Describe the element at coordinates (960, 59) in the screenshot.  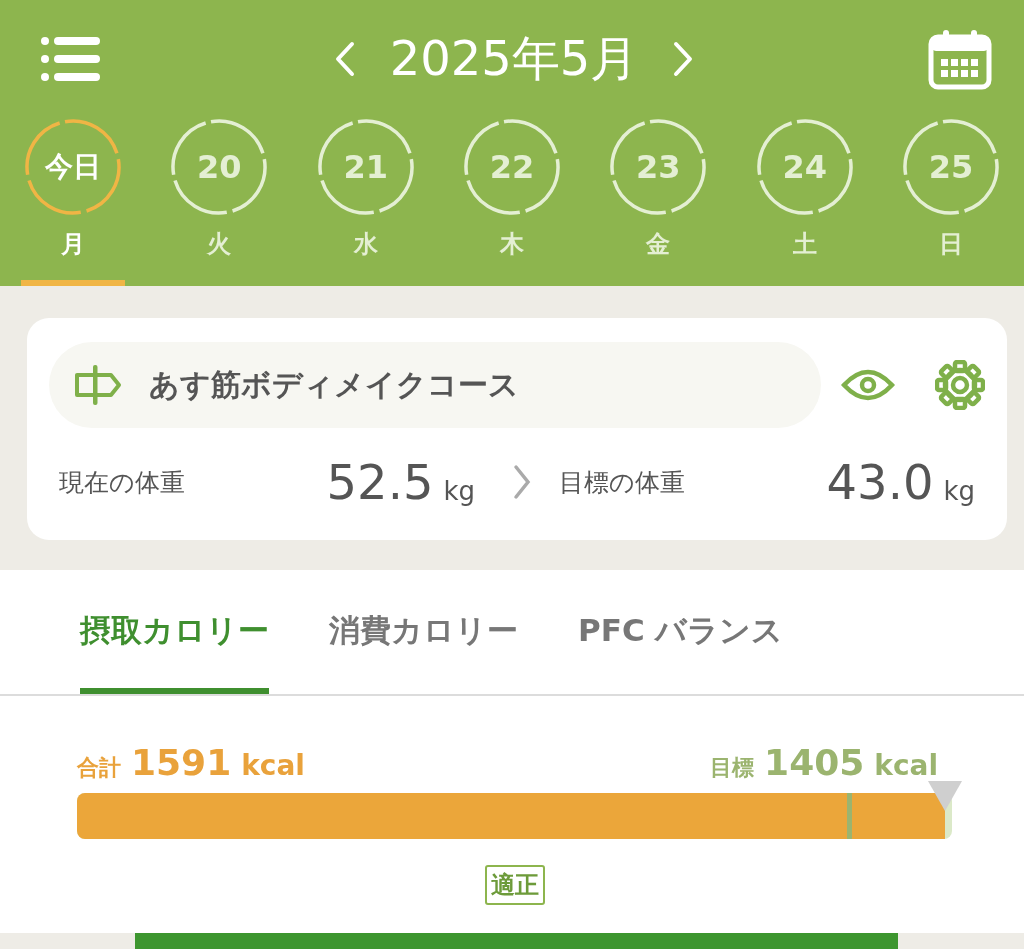
I see `calendar-icon` at that location.